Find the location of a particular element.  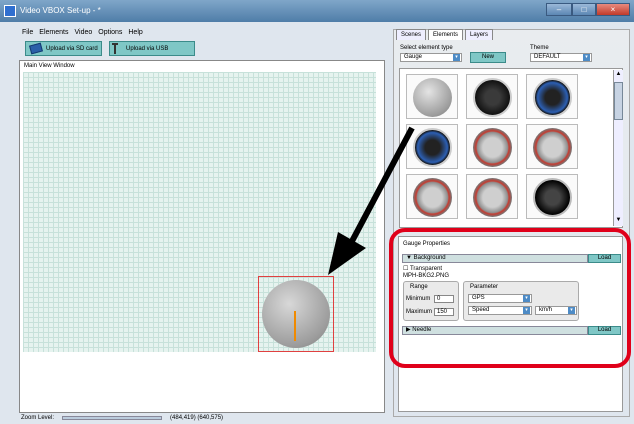

theme-value: DEFAULT is located at coordinates (547, 57).